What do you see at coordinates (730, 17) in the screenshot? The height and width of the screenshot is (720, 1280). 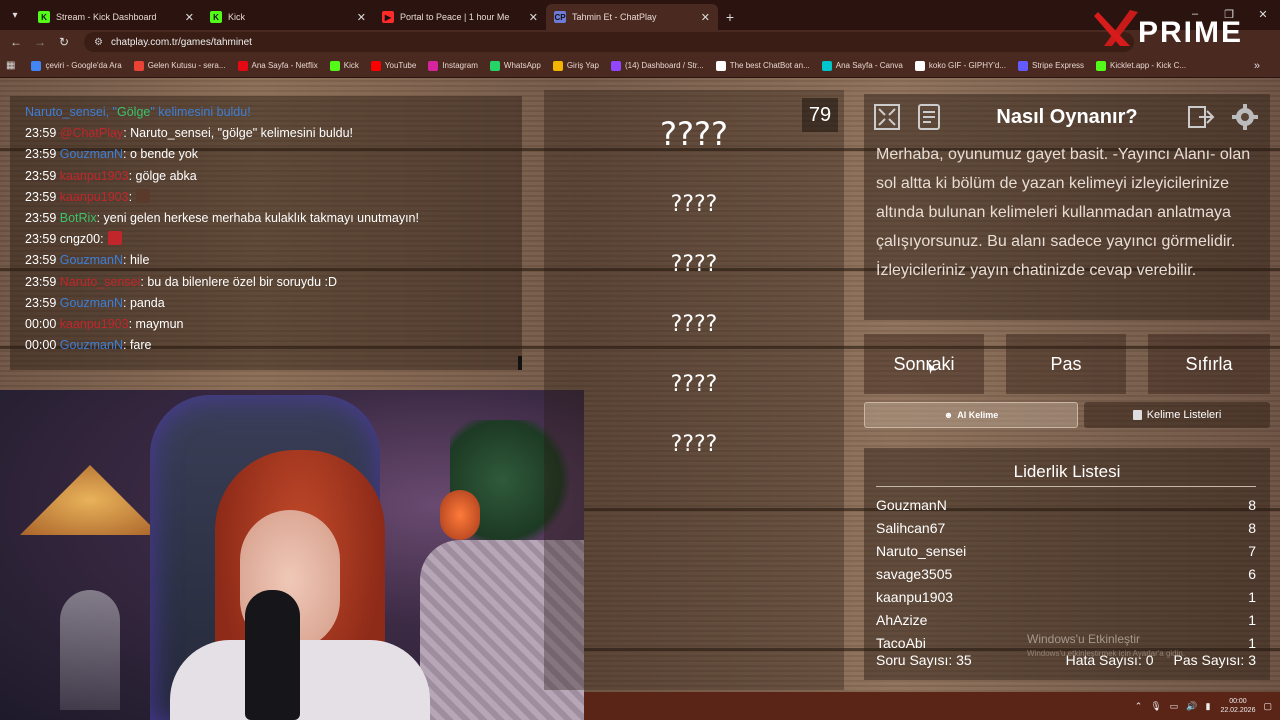 I see `new-tab-button: +` at bounding box center [730, 17].